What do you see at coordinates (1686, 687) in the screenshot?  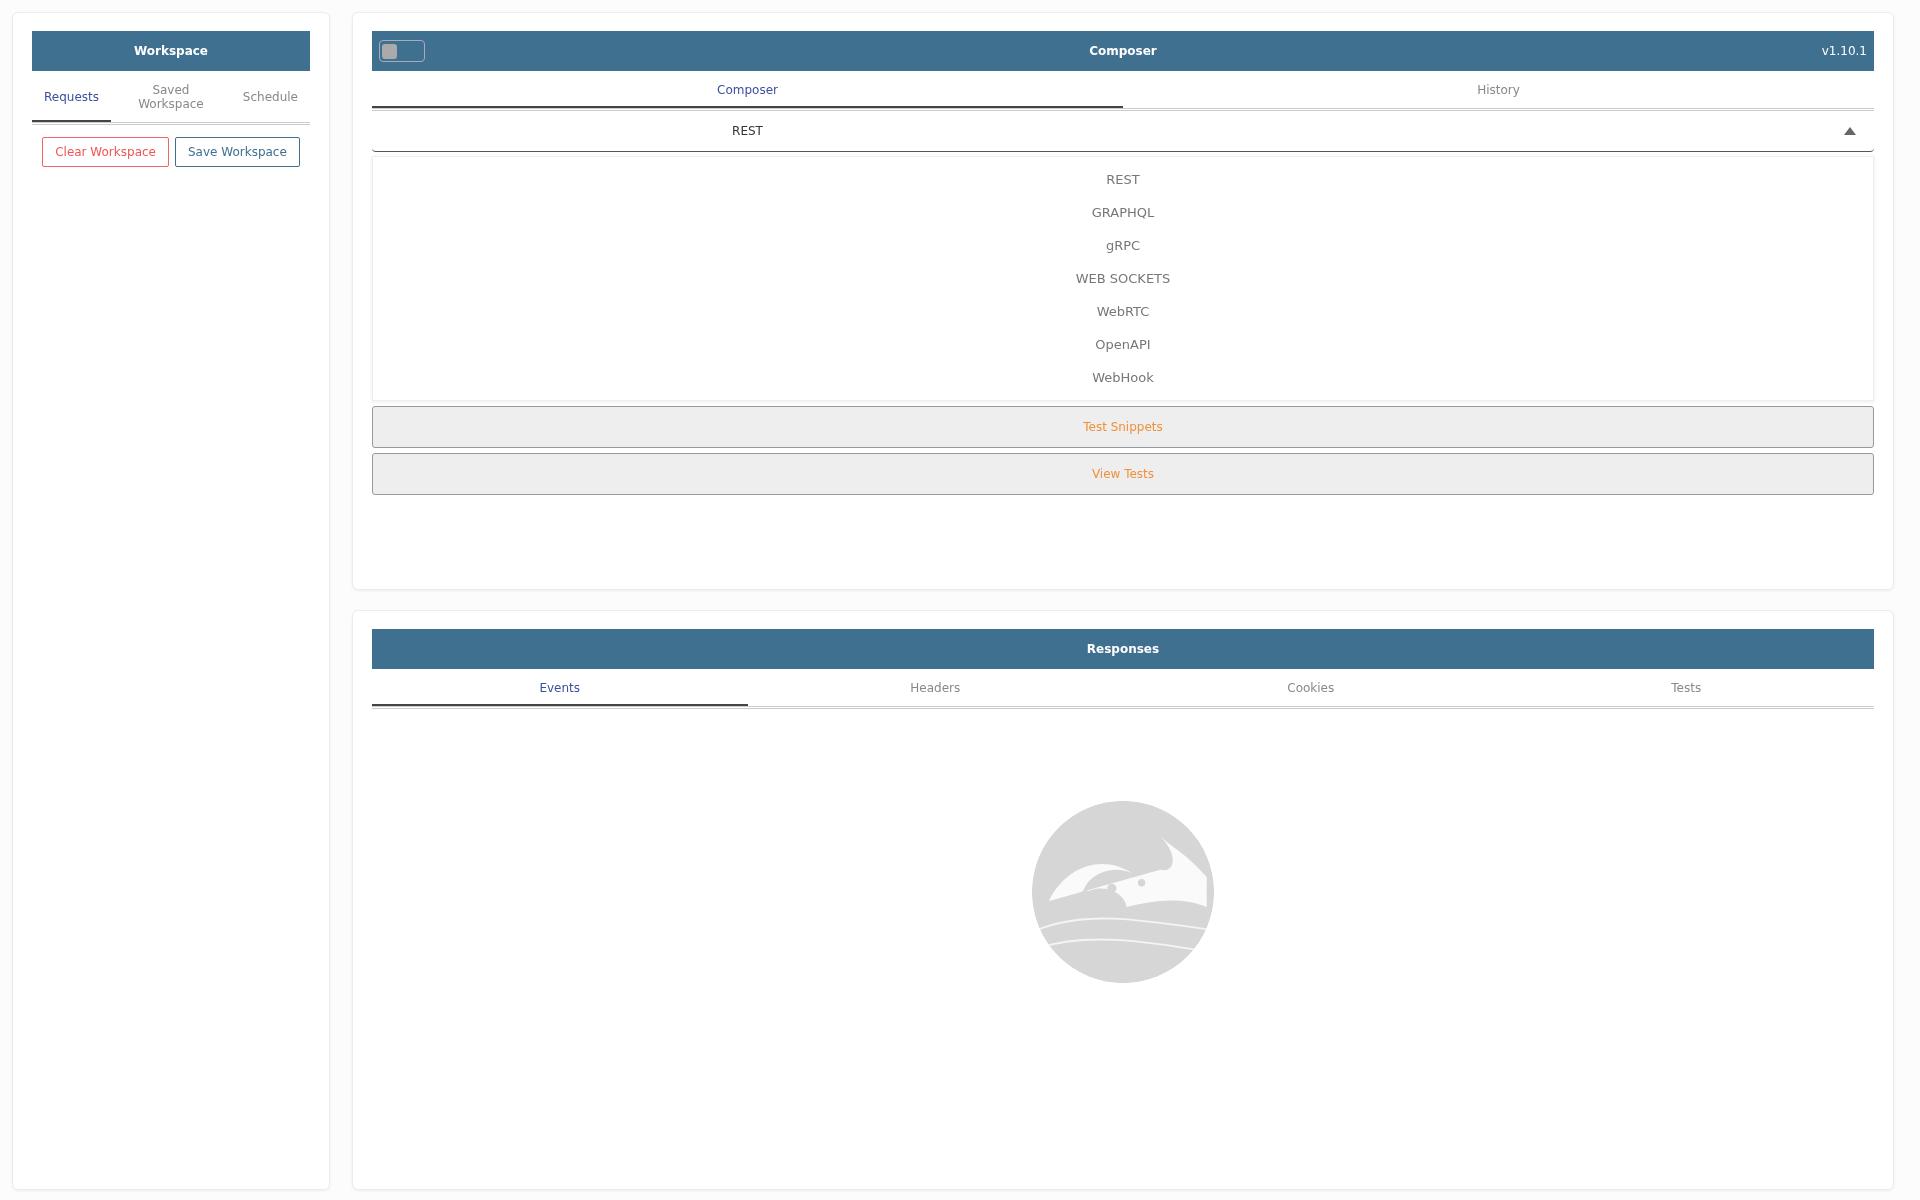 I see `response-tab: Tests` at bounding box center [1686, 687].